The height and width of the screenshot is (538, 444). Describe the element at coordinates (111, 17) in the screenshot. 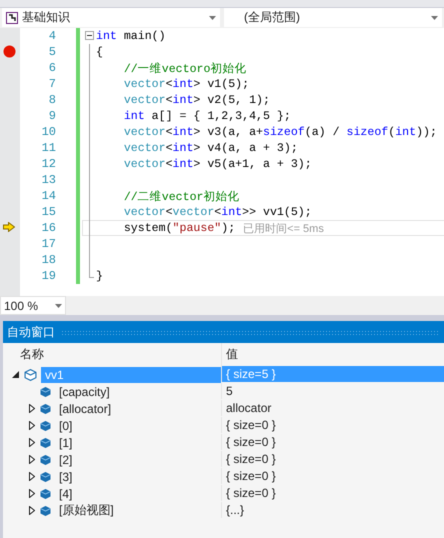

I see `project-dropdown: 基础知识` at that location.